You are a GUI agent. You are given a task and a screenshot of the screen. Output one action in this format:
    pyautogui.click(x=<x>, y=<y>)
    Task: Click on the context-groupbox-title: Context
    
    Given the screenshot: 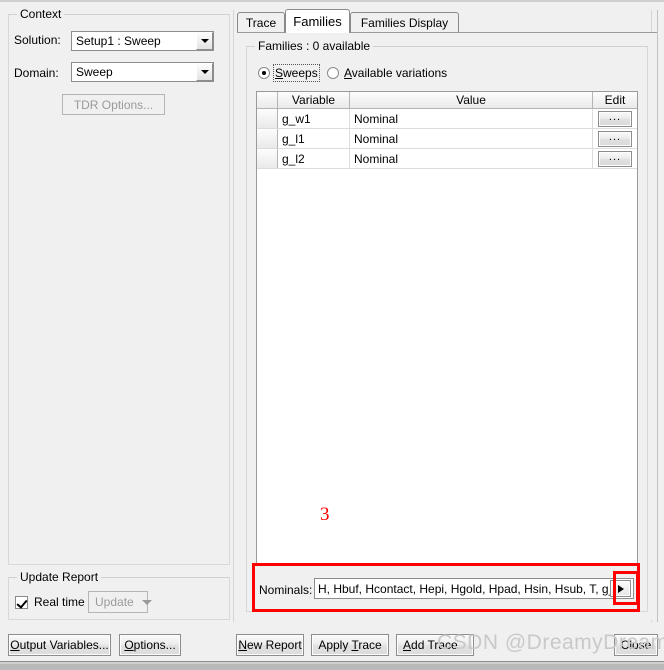 What is the action you would take?
    pyautogui.click(x=41, y=14)
    